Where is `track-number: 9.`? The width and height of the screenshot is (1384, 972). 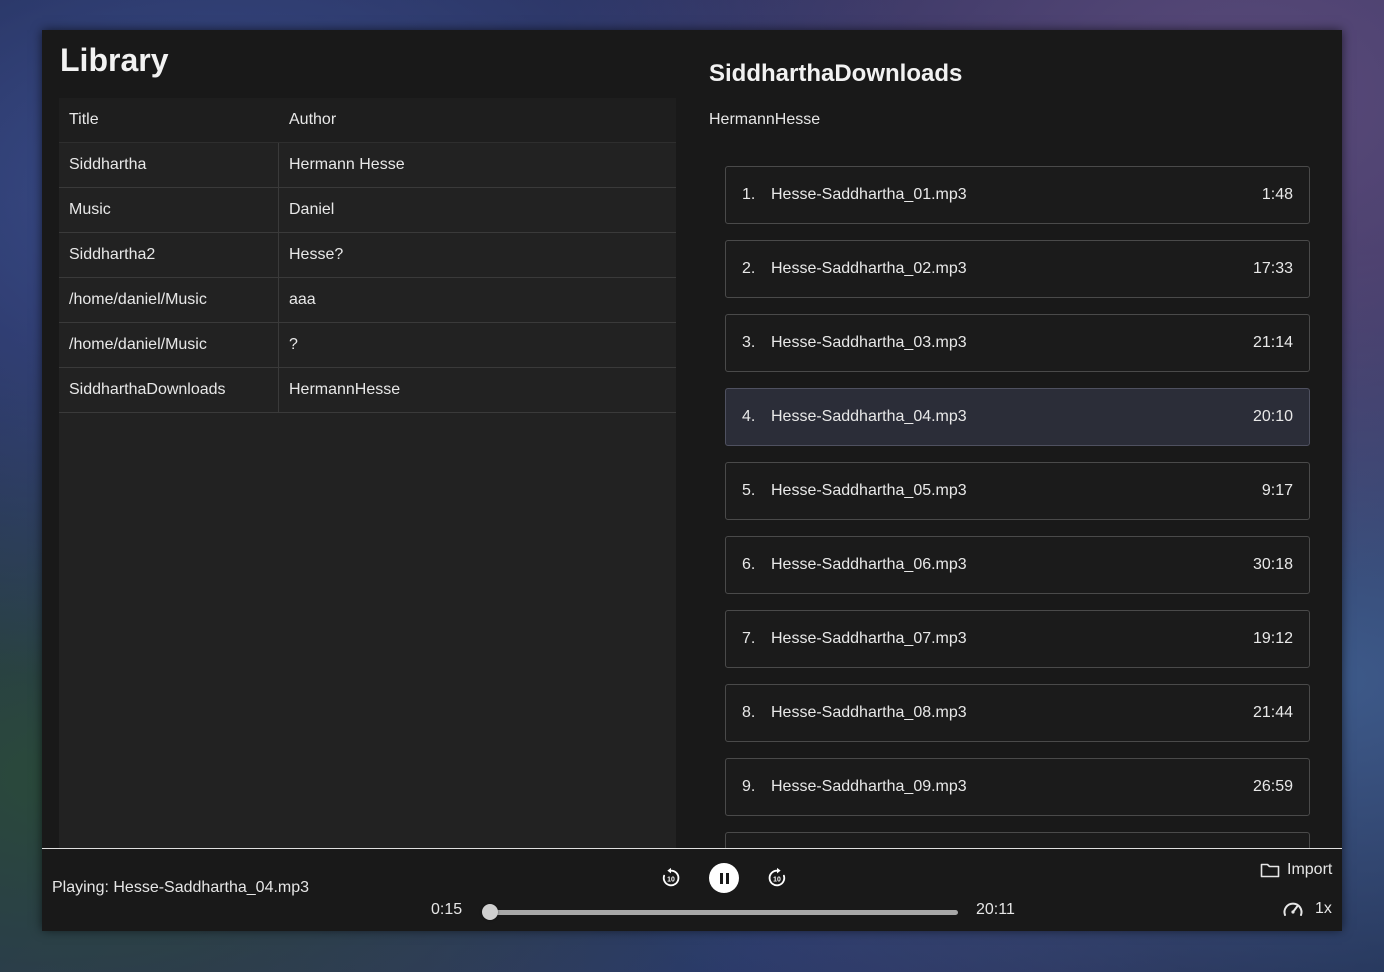 track-number: 9. is located at coordinates (749, 786).